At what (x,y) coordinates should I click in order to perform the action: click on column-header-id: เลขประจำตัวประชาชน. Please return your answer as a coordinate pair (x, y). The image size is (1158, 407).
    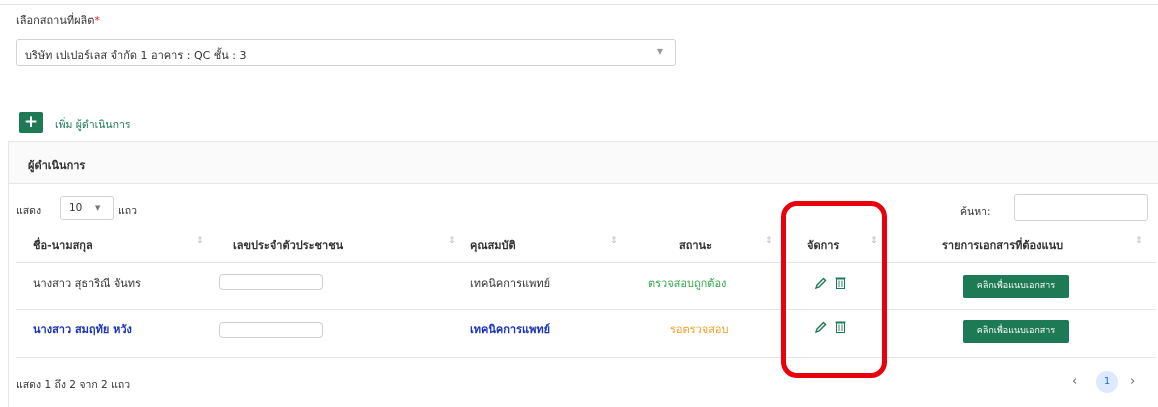
    Looking at the image, I should click on (288, 245).